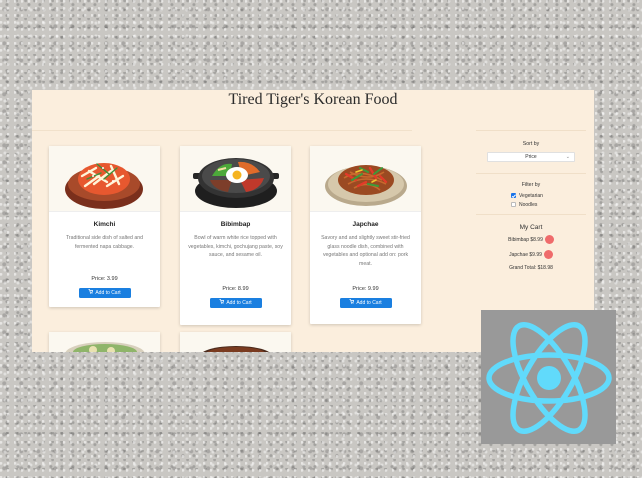 Image resolution: width=642 pixels, height=478 pixels. I want to click on sort-select-value: Price, so click(531, 157).